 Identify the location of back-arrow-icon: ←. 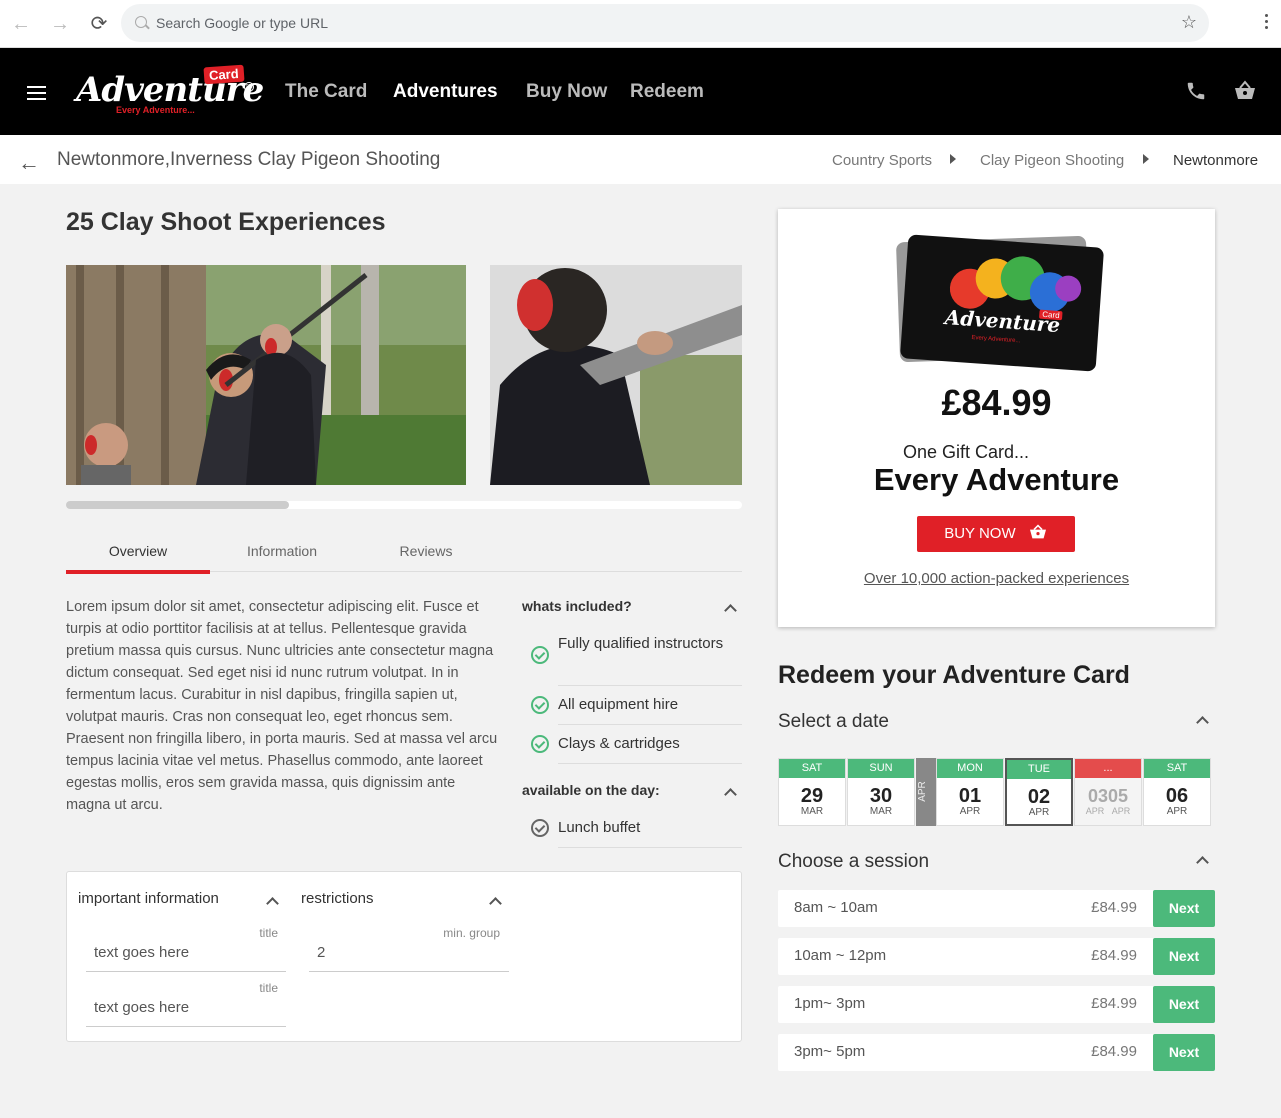
(21, 24).